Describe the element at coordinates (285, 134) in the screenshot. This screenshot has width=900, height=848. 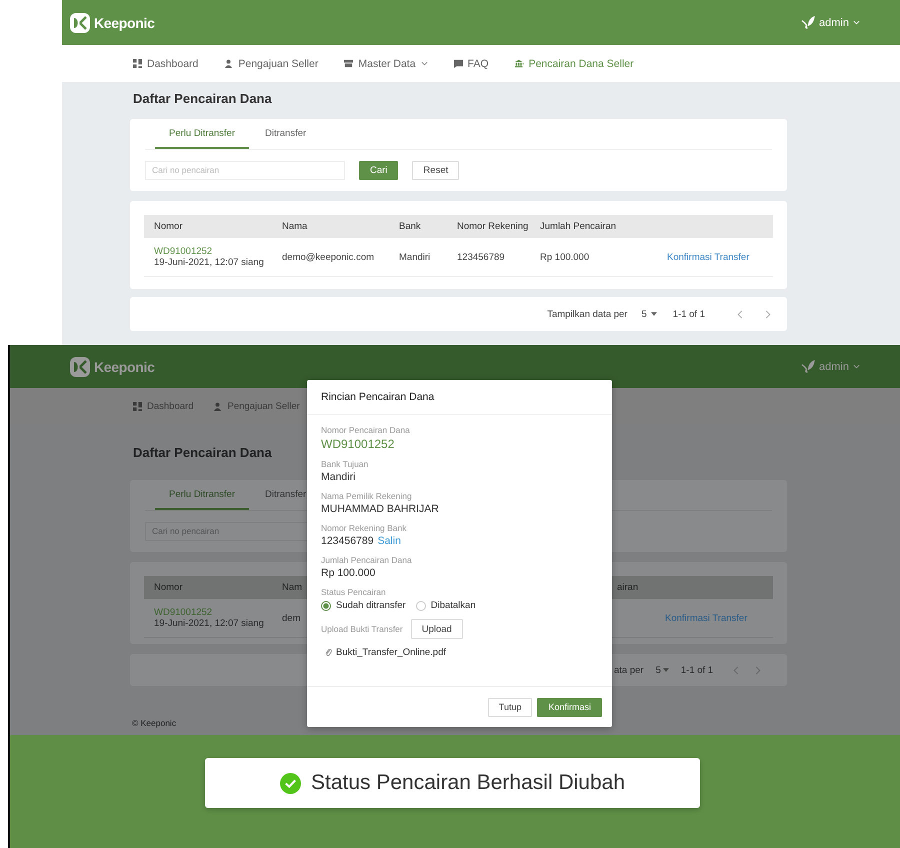
I see `tab: Ditransfer` at that location.